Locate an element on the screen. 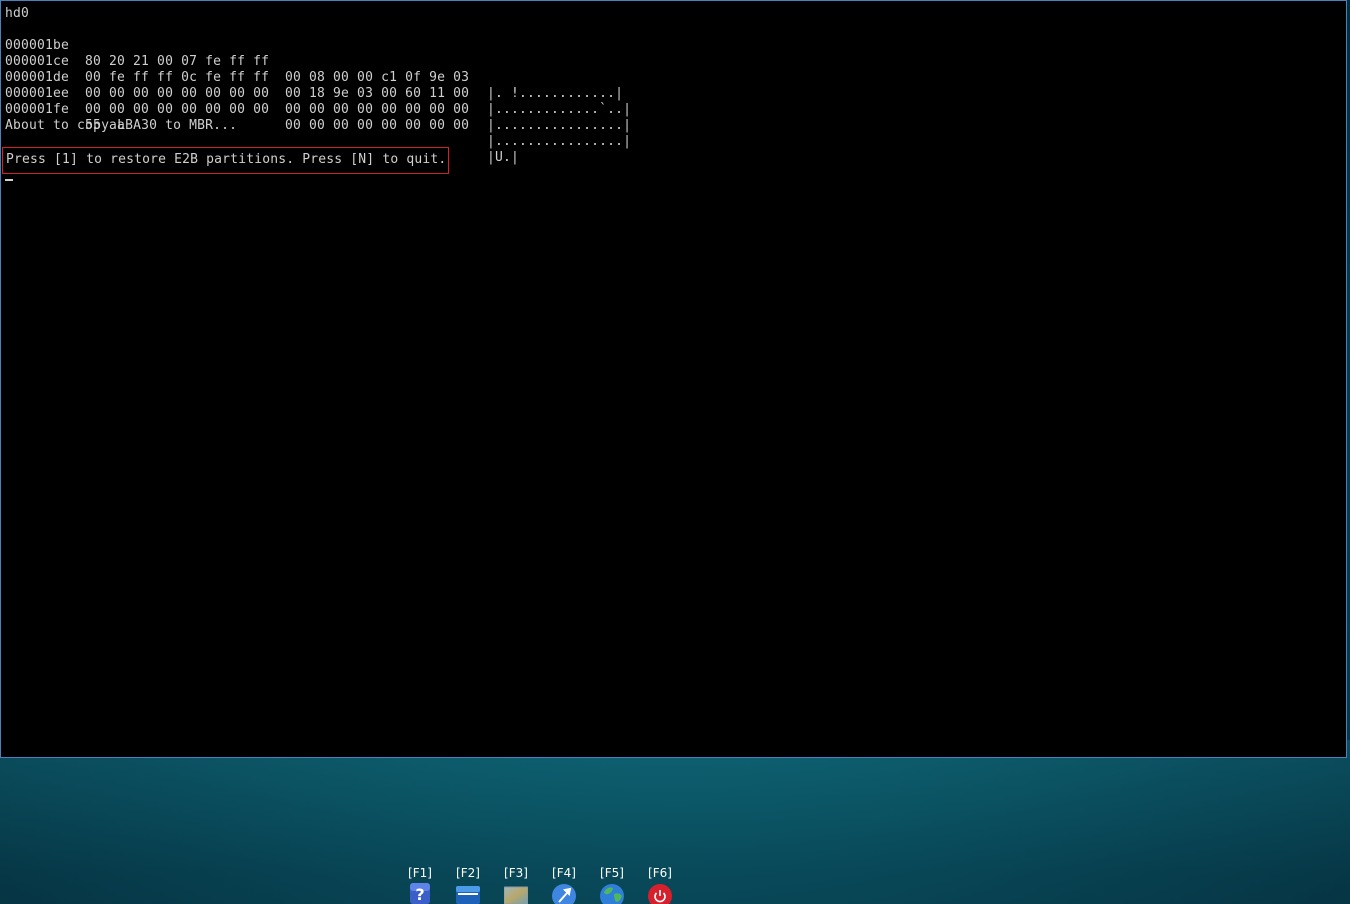  globe-icon is located at coordinates (612, 894).